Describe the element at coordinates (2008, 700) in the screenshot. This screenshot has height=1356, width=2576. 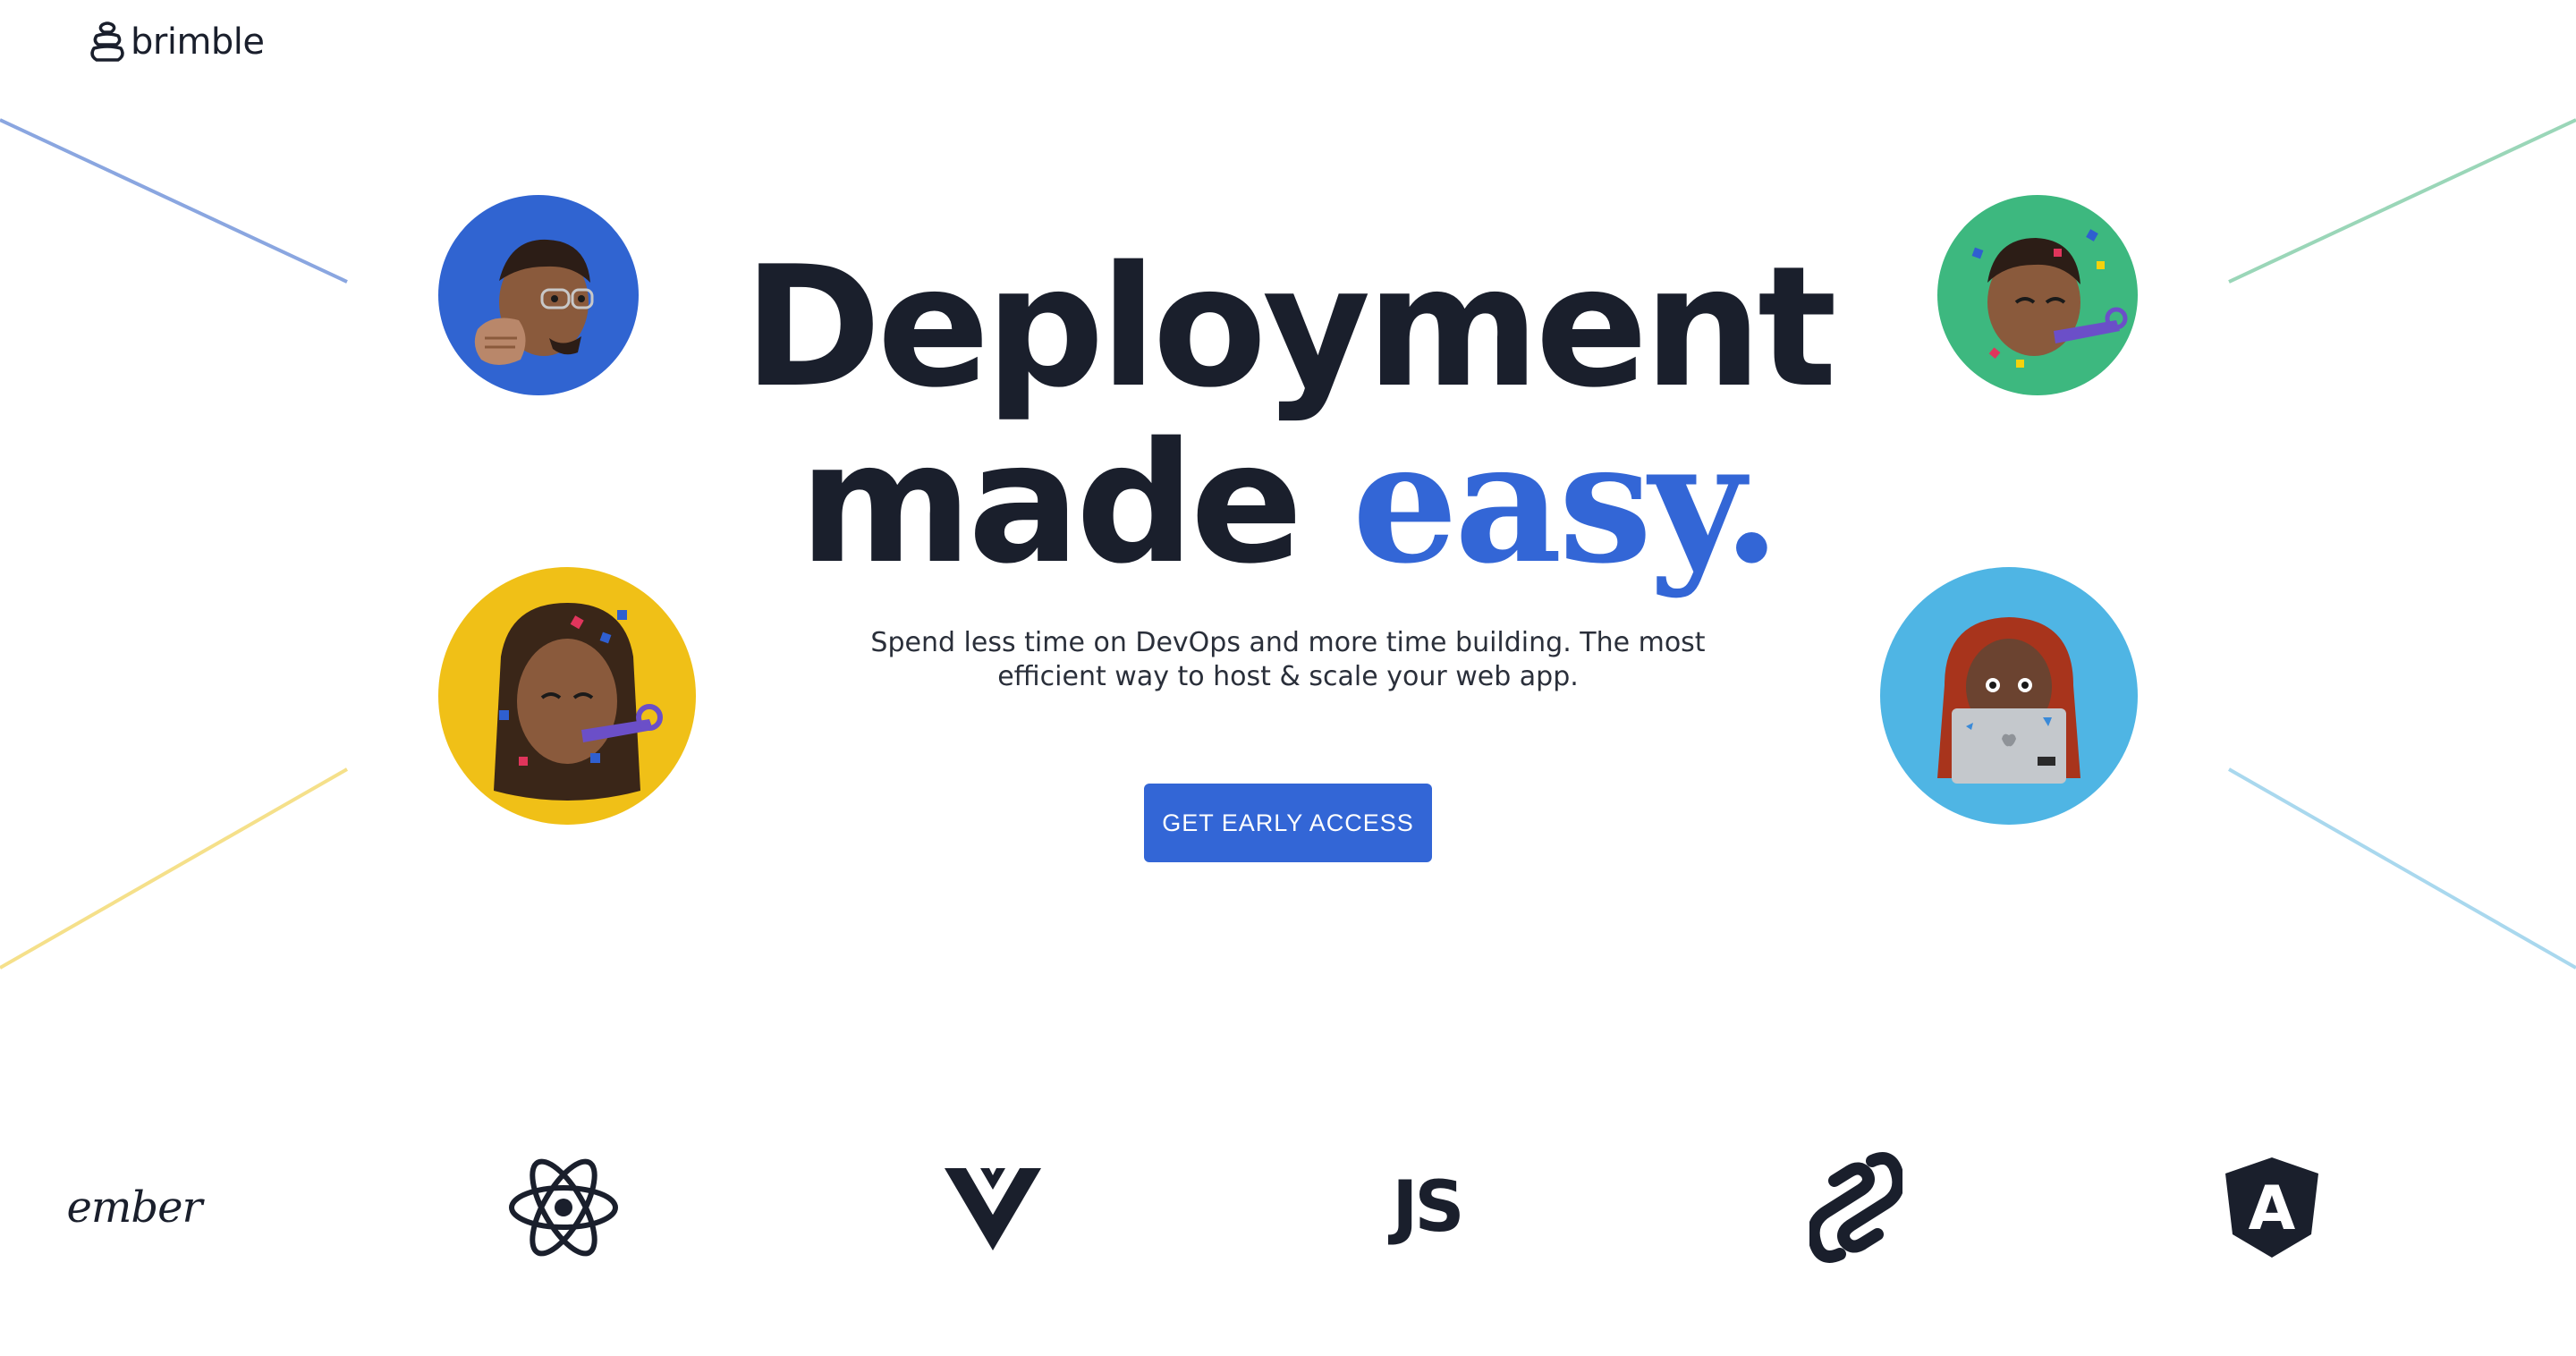
I see `memoji-laptop-icon` at that location.